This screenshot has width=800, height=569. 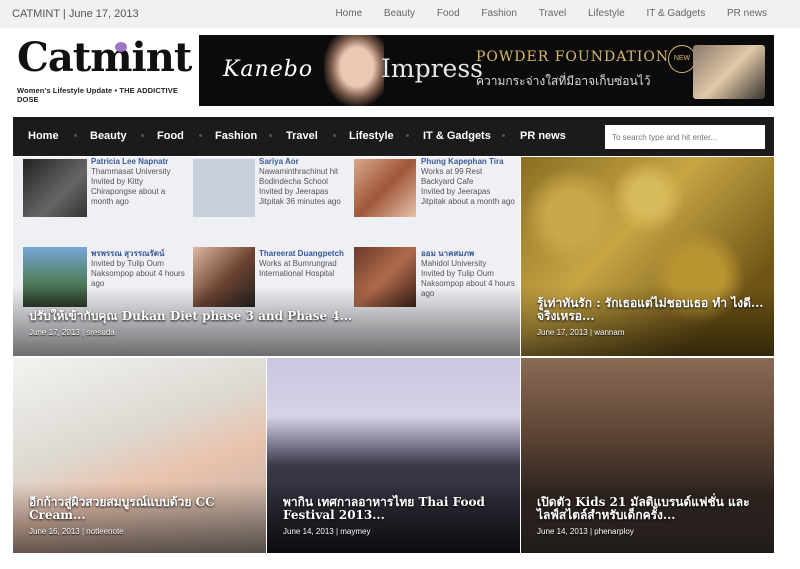 I want to click on nav-it-gadgets: IT & Gadgets, so click(x=457, y=136).